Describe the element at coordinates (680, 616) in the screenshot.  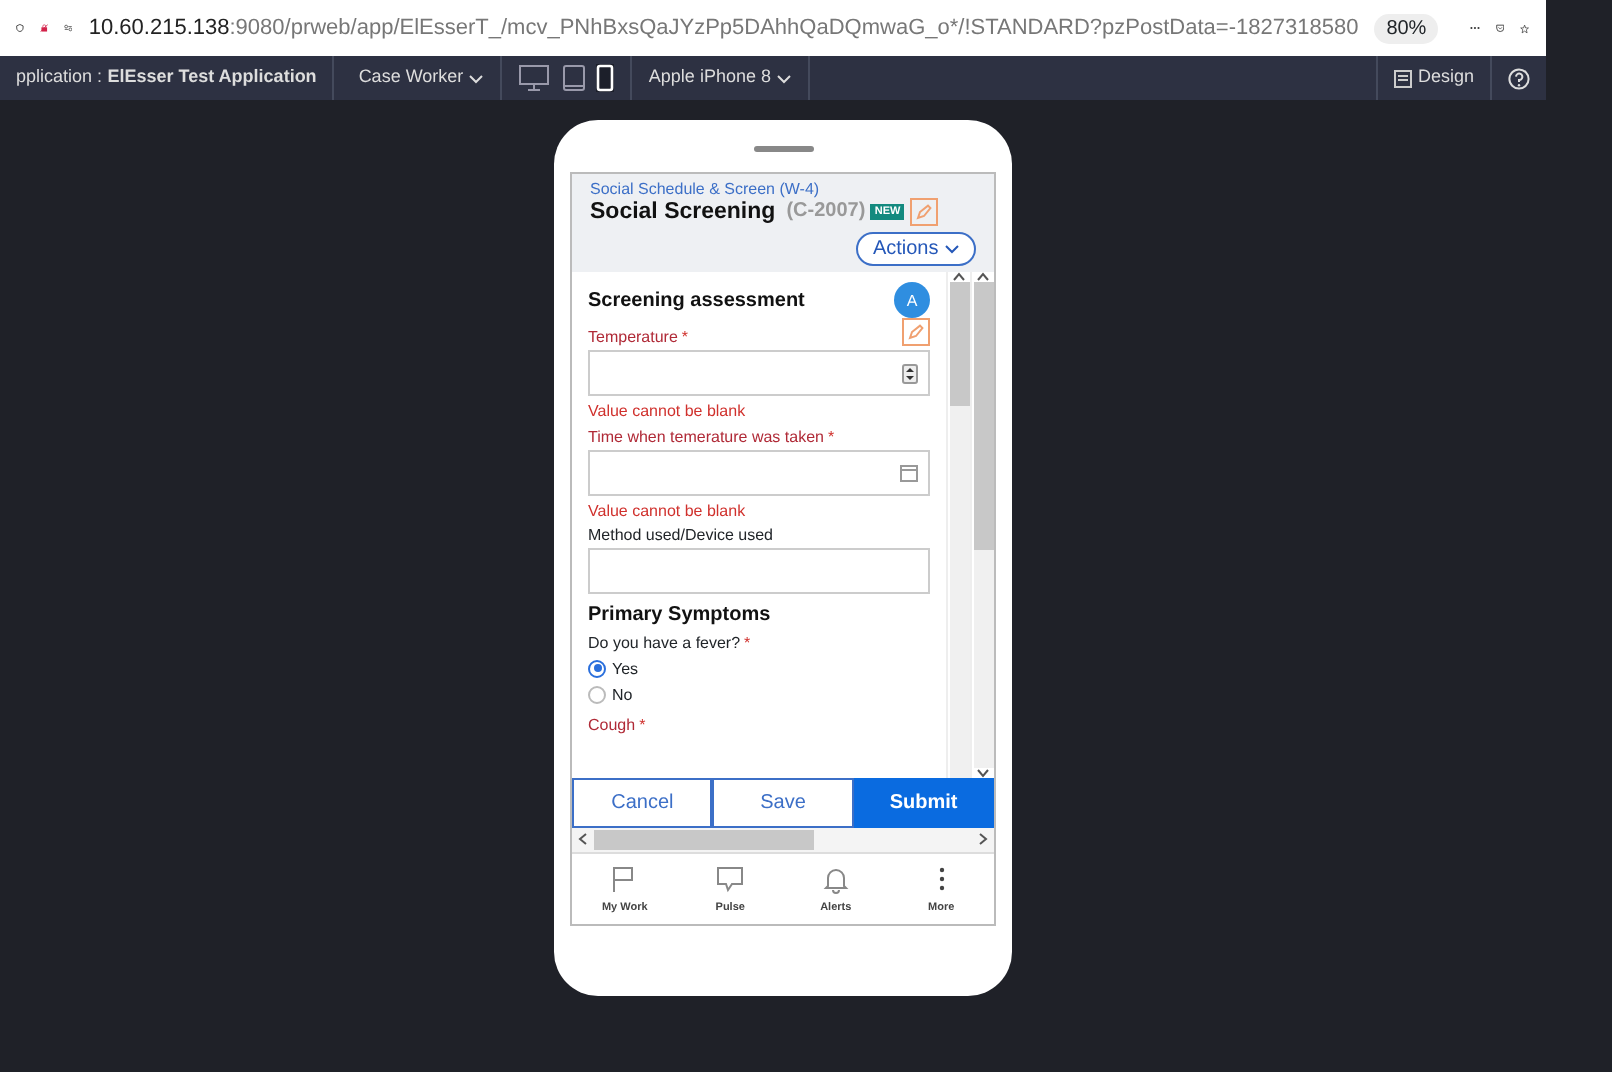
I see `section-heading: Primary Symptoms` at that location.